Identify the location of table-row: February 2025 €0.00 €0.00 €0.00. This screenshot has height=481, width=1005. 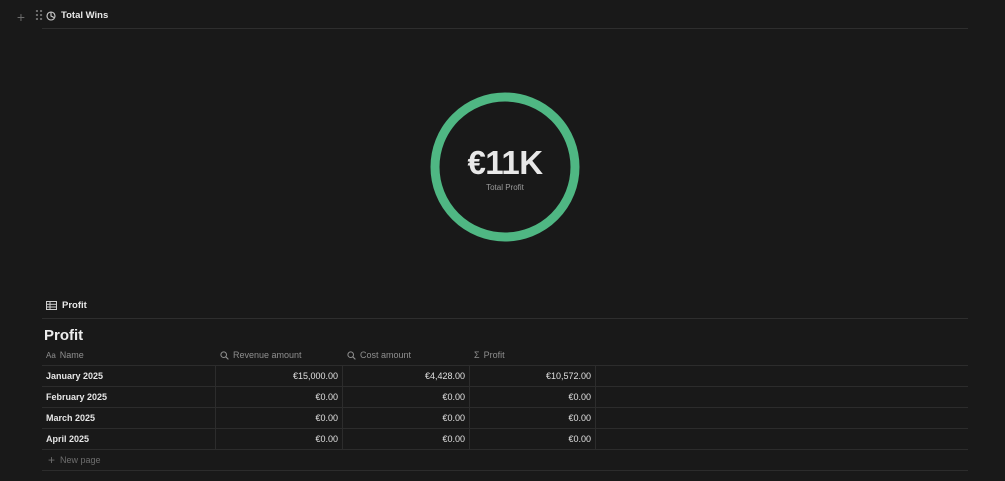
(505, 397).